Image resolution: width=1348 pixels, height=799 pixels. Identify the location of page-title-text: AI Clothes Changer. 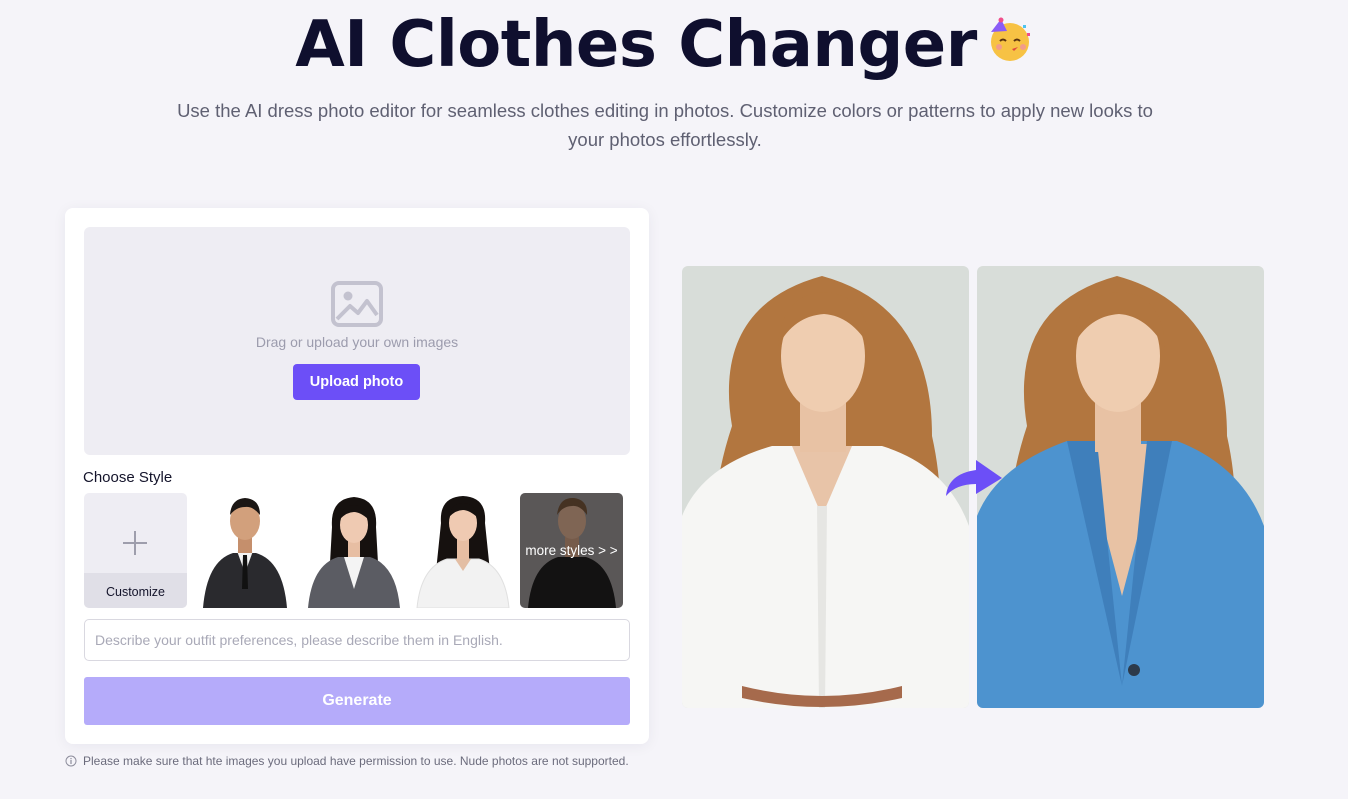
(636, 45).